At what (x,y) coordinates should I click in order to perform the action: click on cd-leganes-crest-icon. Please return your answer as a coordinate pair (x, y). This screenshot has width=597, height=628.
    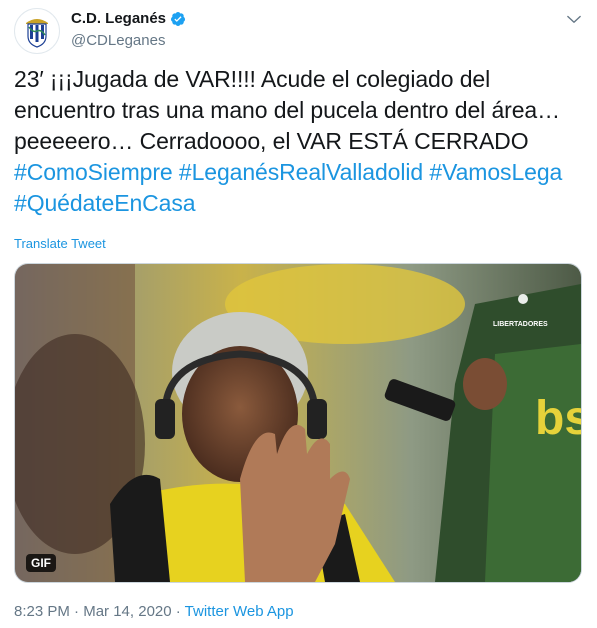
    Looking at the image, I should click on (37, 31).